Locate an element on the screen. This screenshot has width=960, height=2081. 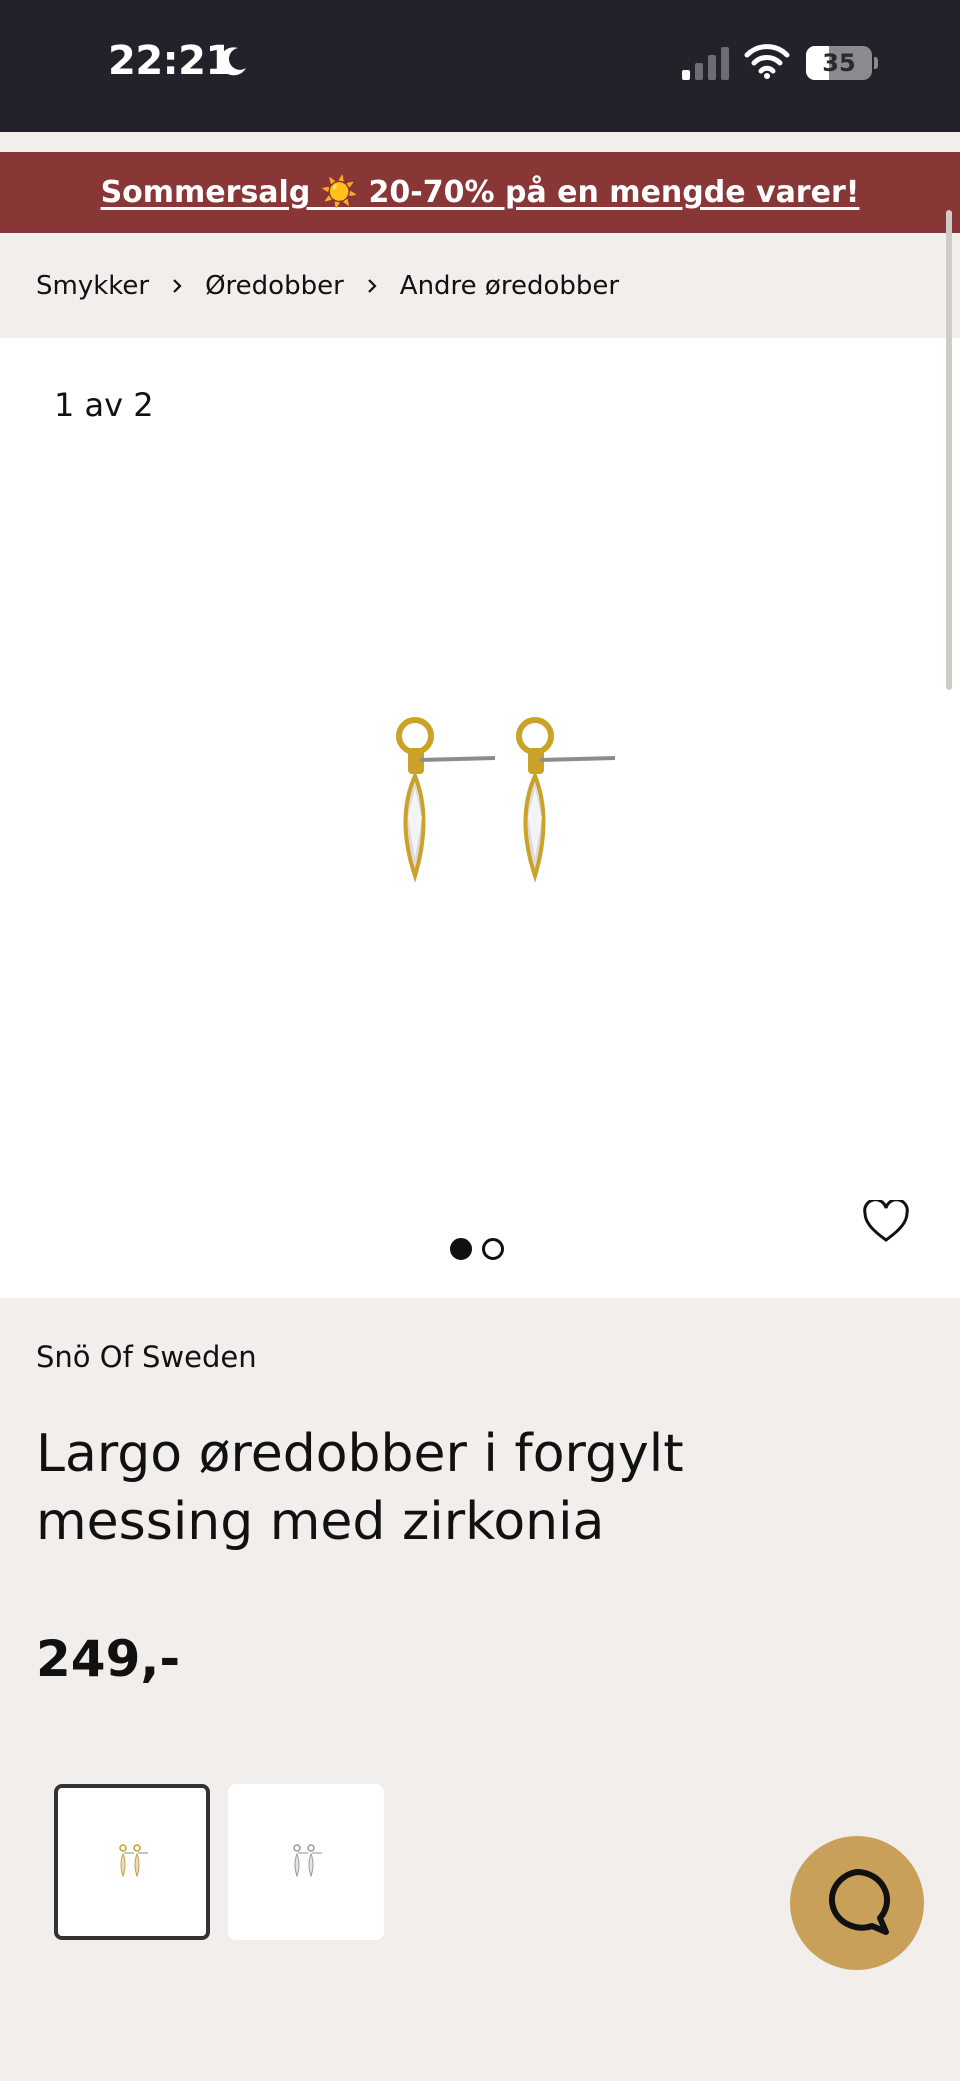
battery-percentage: 35 is located at coordinates (839, 63).